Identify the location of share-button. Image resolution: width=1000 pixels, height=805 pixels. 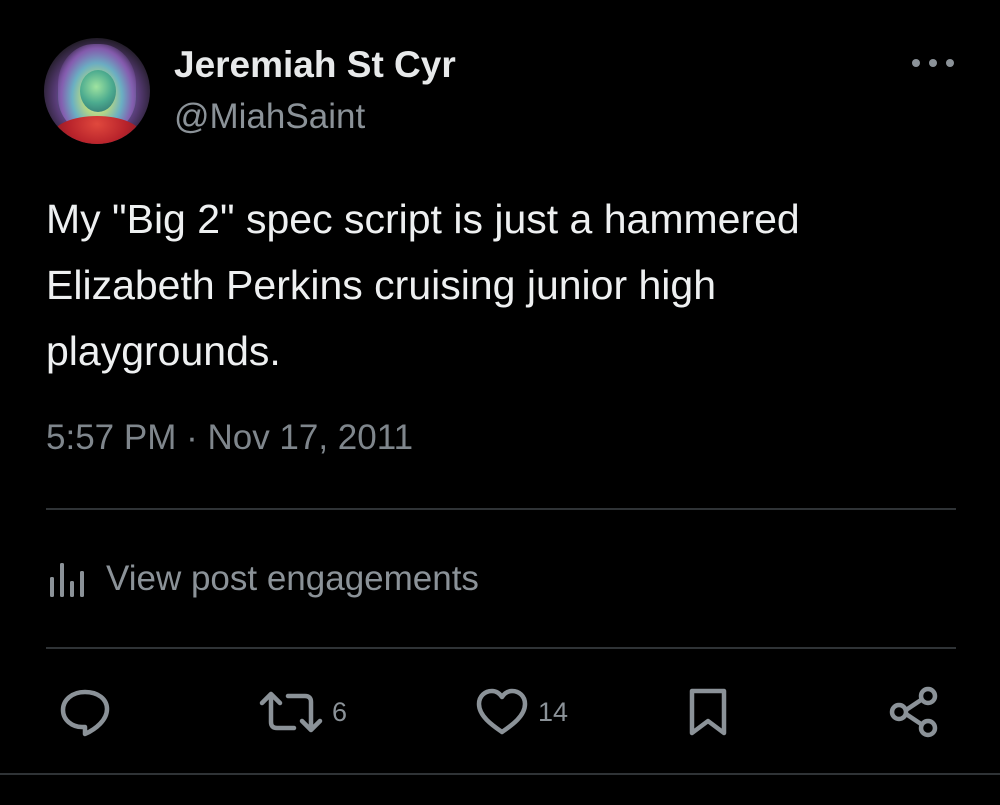
(914, 712).